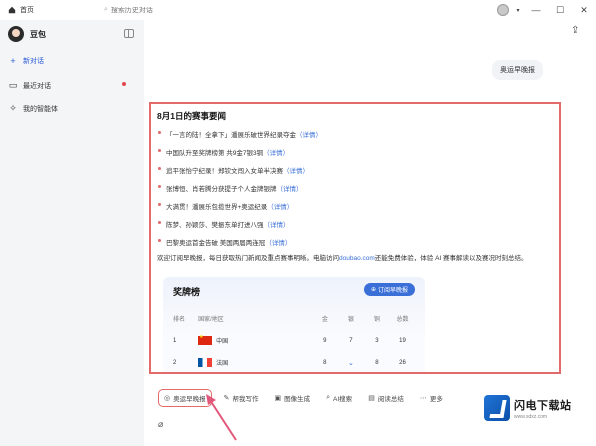  What do you see at coordinates (205, 339) in the screenshot?
I see `china-flag-icon` at bounding box center [205, 339].